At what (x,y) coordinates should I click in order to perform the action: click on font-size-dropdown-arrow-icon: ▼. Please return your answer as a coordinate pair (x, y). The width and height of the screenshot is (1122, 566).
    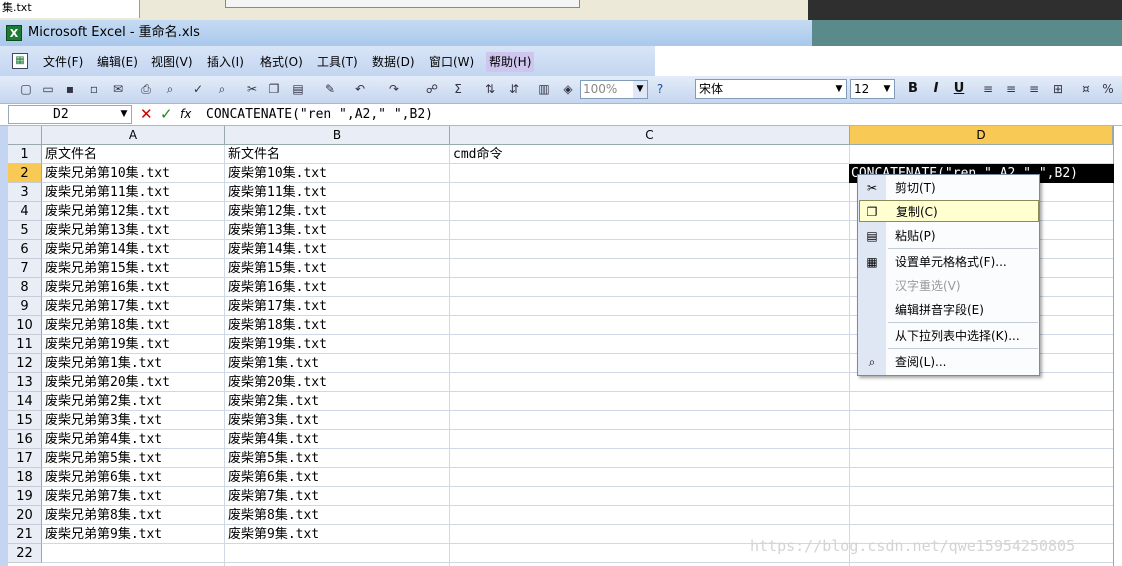
    Looking at the image, I should click on (887, 89).